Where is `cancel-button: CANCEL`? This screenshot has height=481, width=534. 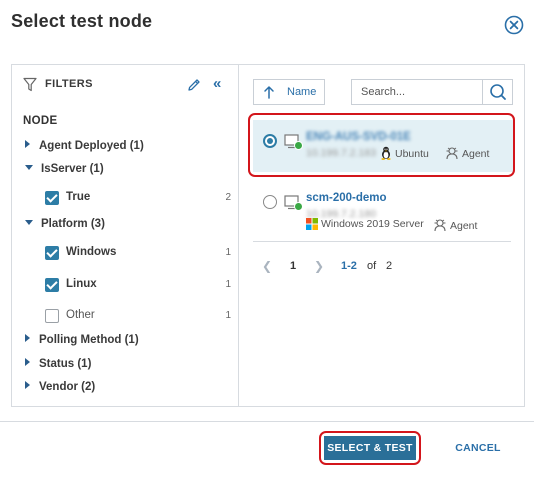 cancel-button: CANCEL is located at coordinates (478, 448).